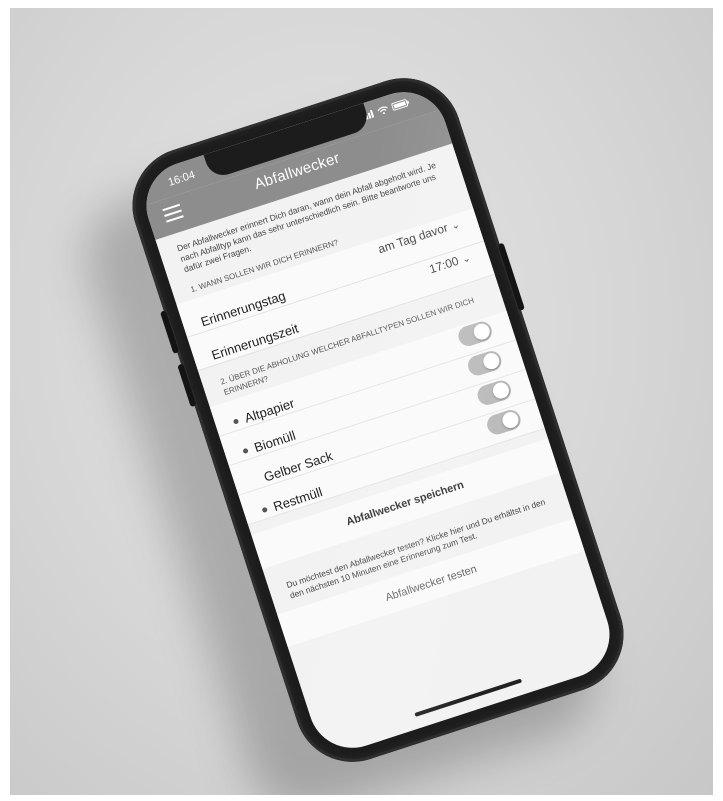 Image resolution: width=723 pixels, height=801 pixels. What do you see at coordinates (400, 105) in the screenshot?
I see `battery-icon` at bounding box center [400, 105].